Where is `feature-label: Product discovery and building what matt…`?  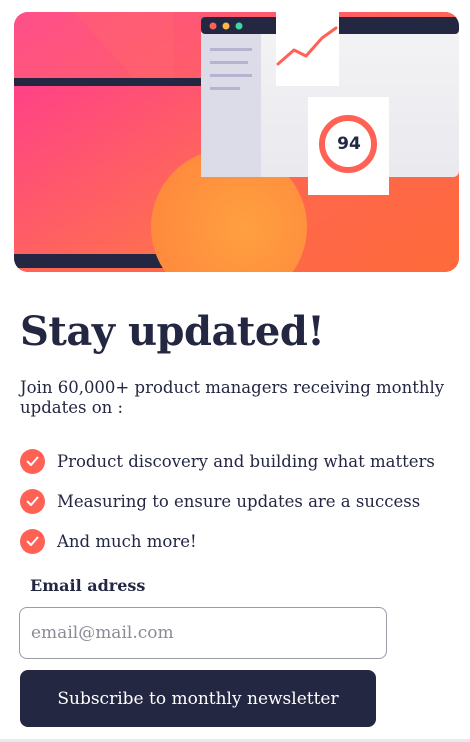
feature-label: Product discovery and building what matt… is located at coordinates (246, 461).